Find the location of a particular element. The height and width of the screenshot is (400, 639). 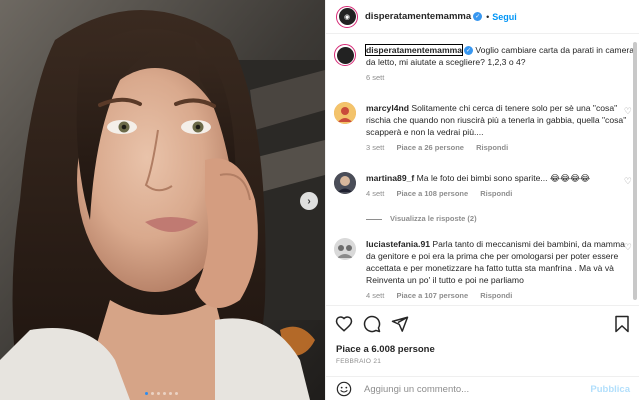

bookmark-icon is located at coordinates (622, 324).